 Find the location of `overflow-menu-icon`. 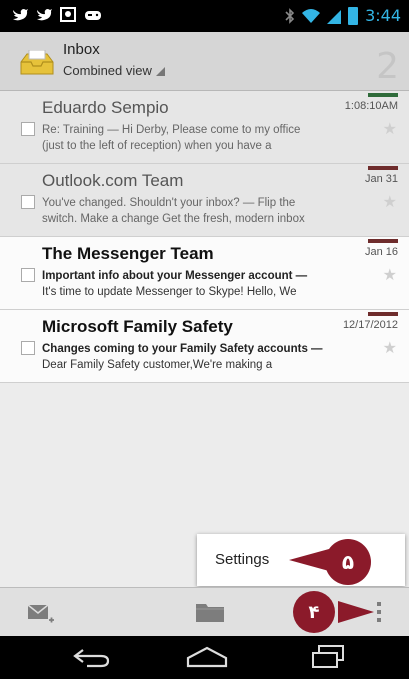

overflow-menu-icon is located at coordinates (379, 612).